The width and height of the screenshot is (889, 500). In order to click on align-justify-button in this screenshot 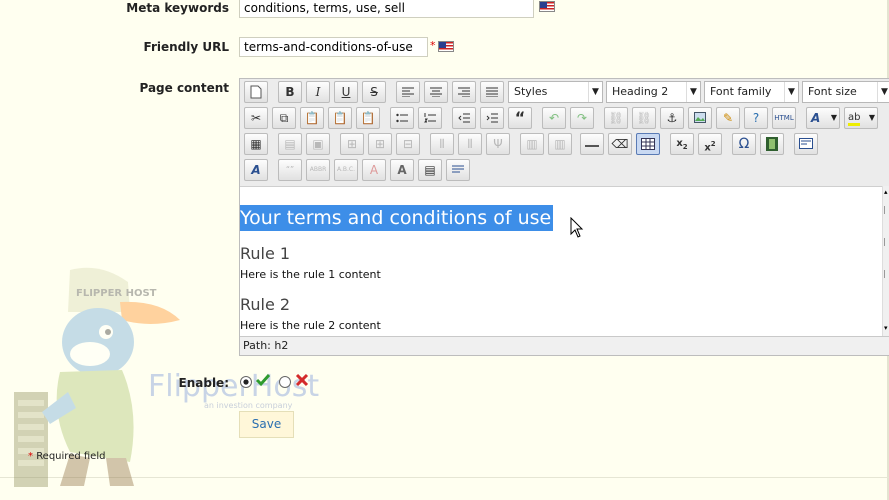, I will do `click(492, 92)`.